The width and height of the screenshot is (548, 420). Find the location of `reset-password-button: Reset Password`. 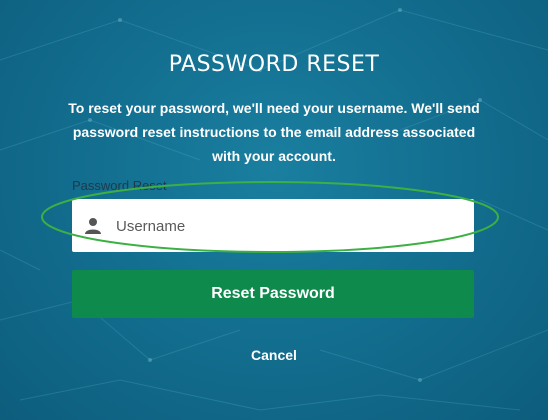

reset-password-button: Reset Password is located at coordinates (273, 294).